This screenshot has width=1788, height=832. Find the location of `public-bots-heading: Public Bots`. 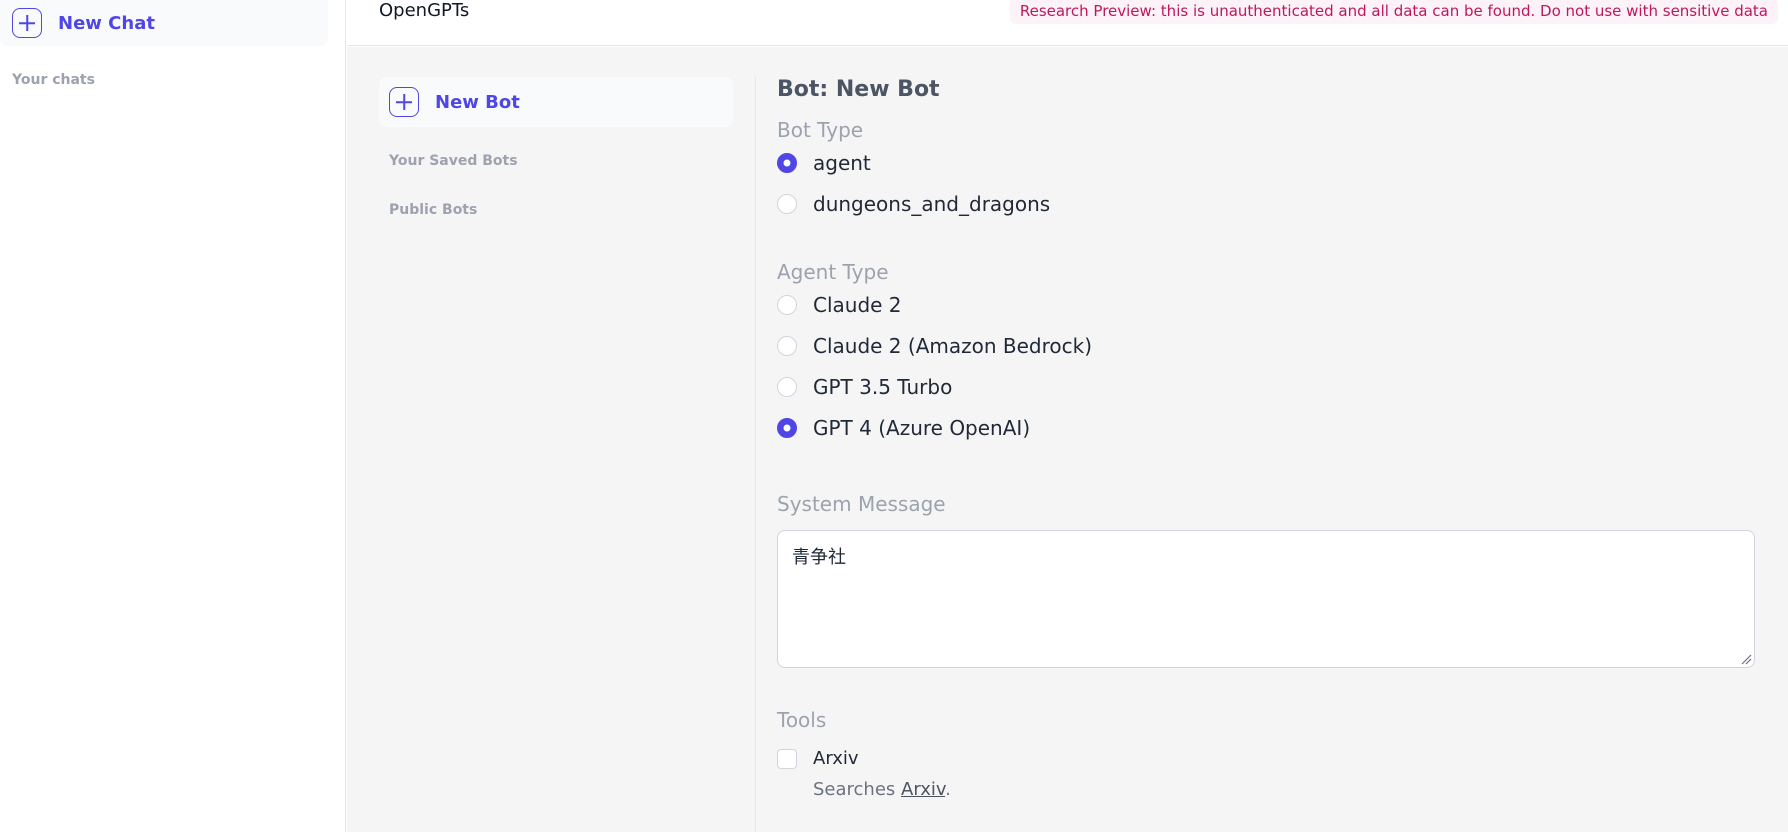

public-bots-heading: Public Bots is located at coordinates (433, 210).